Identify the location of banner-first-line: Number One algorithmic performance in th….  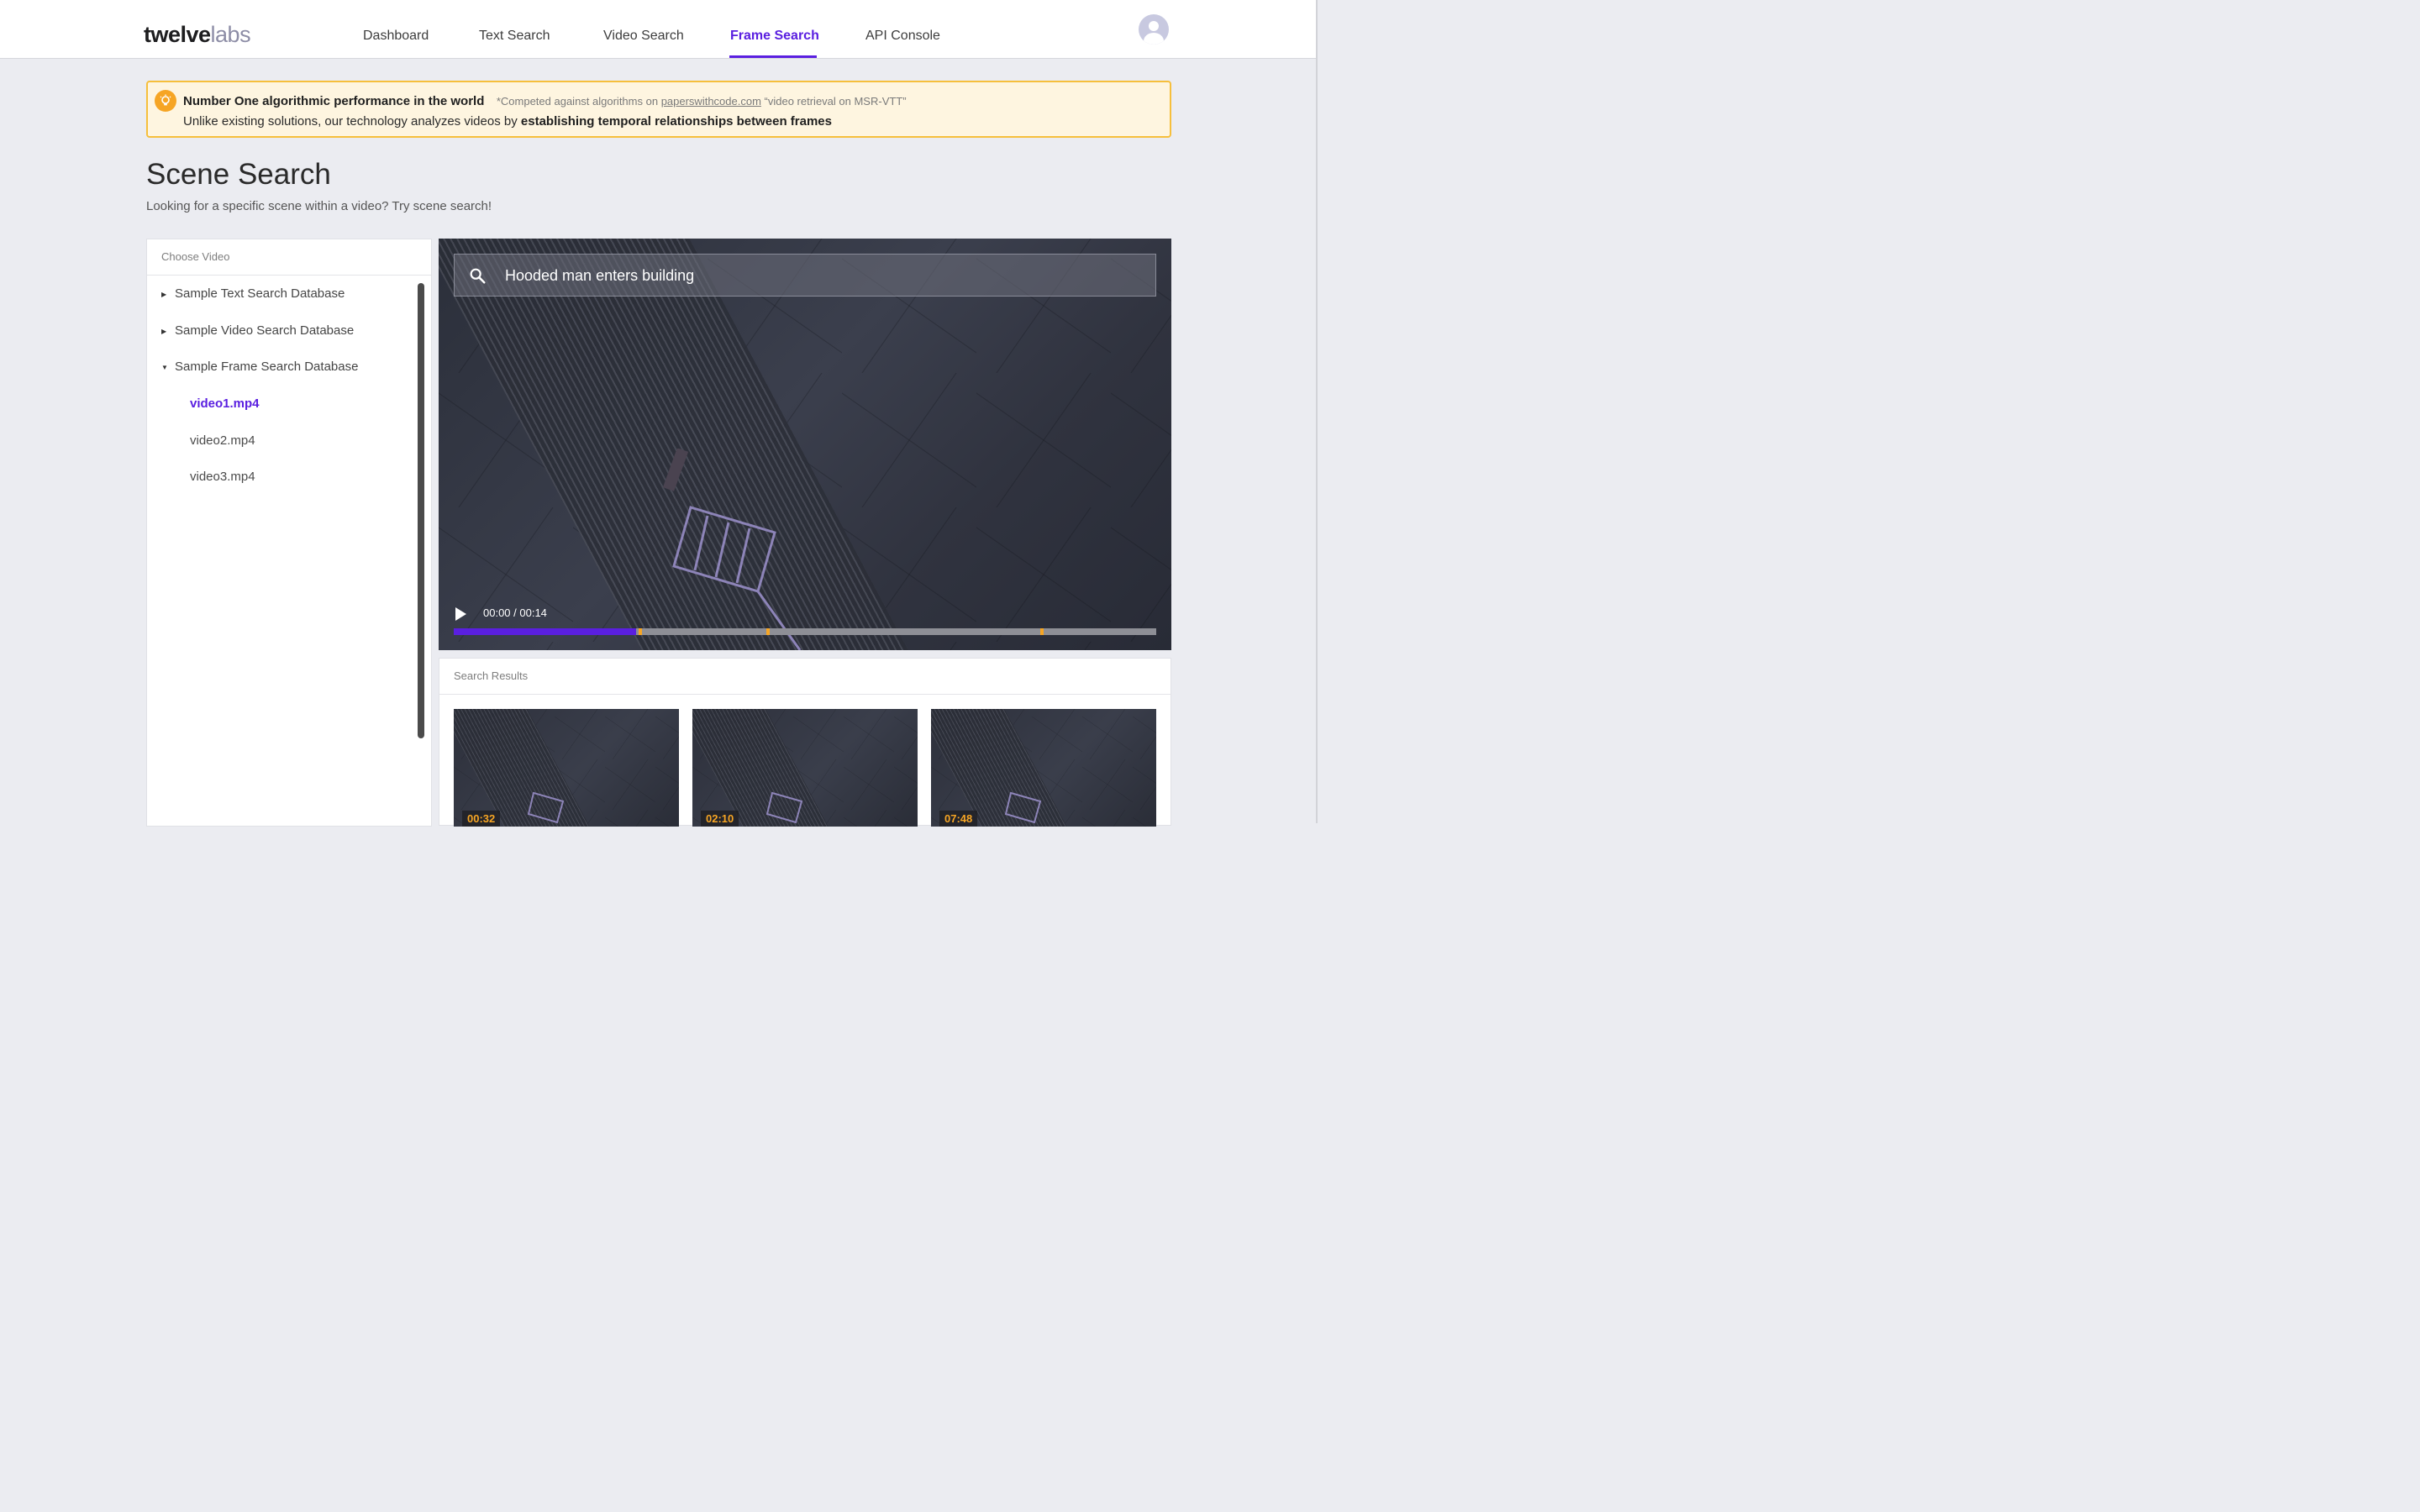
(545, 101).